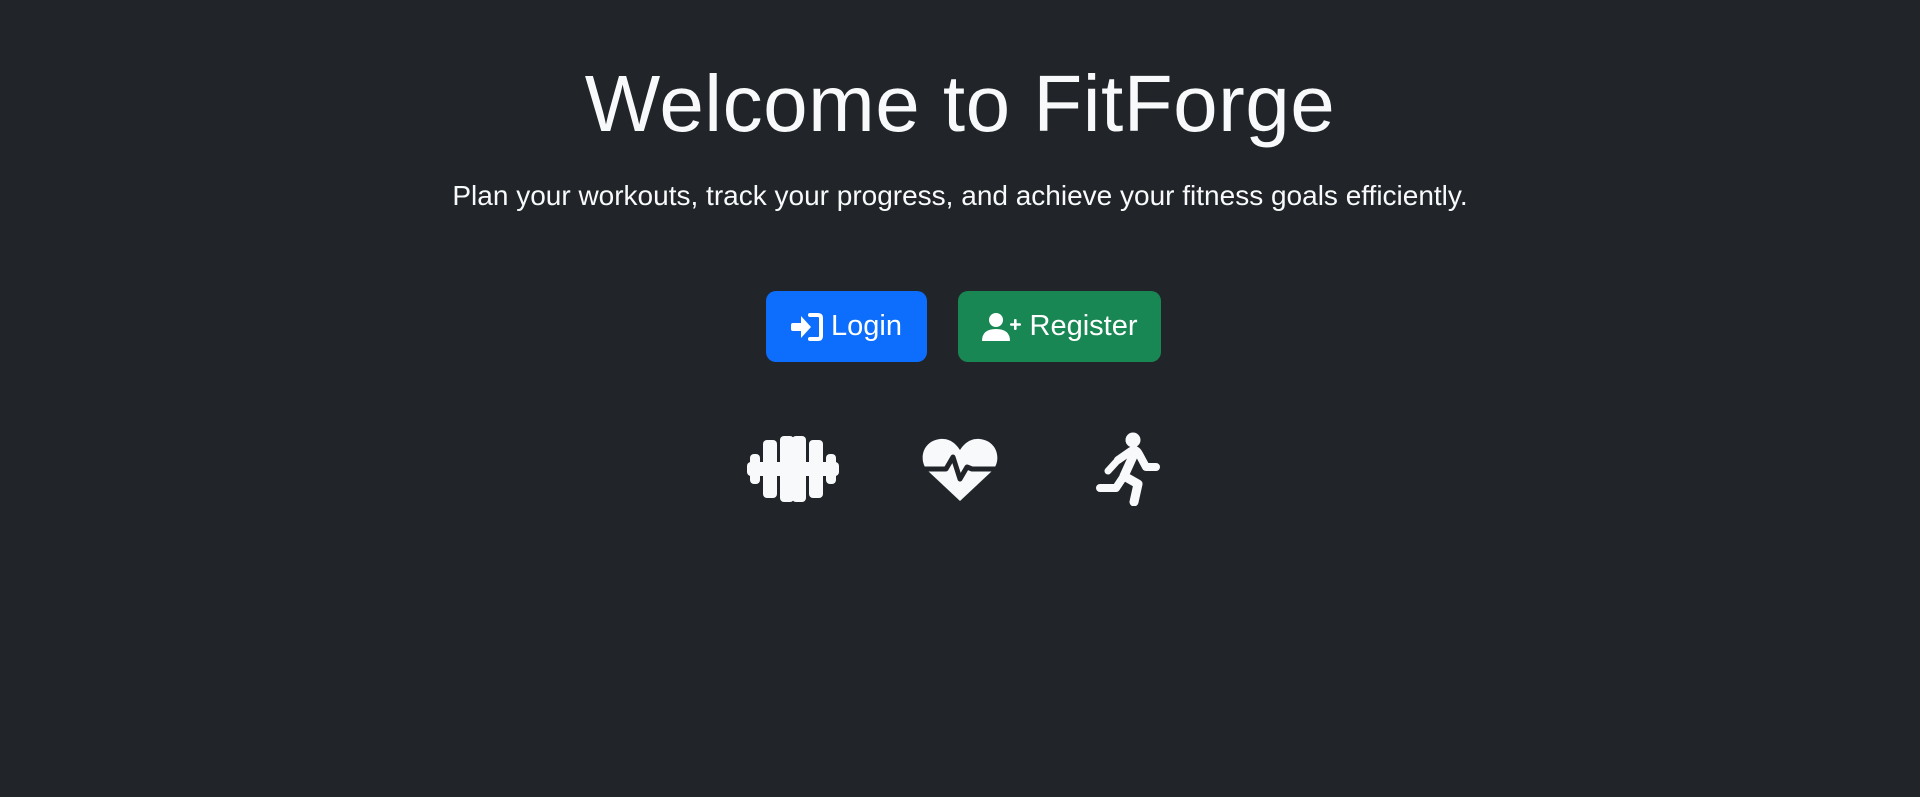 The height and width of the screenshot is (797, 1920). What do you see at coordinates (866, 326) in the screenshot?
I see `login-label: Login` at bounding box center [866, 326].